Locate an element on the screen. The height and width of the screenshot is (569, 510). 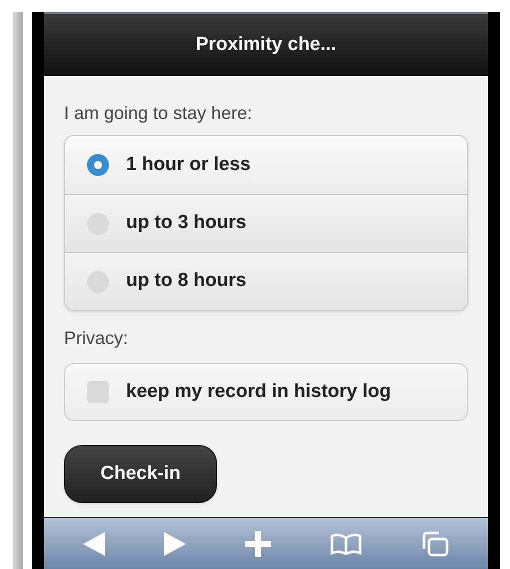
radio-button is located at coordinates (98, 165).